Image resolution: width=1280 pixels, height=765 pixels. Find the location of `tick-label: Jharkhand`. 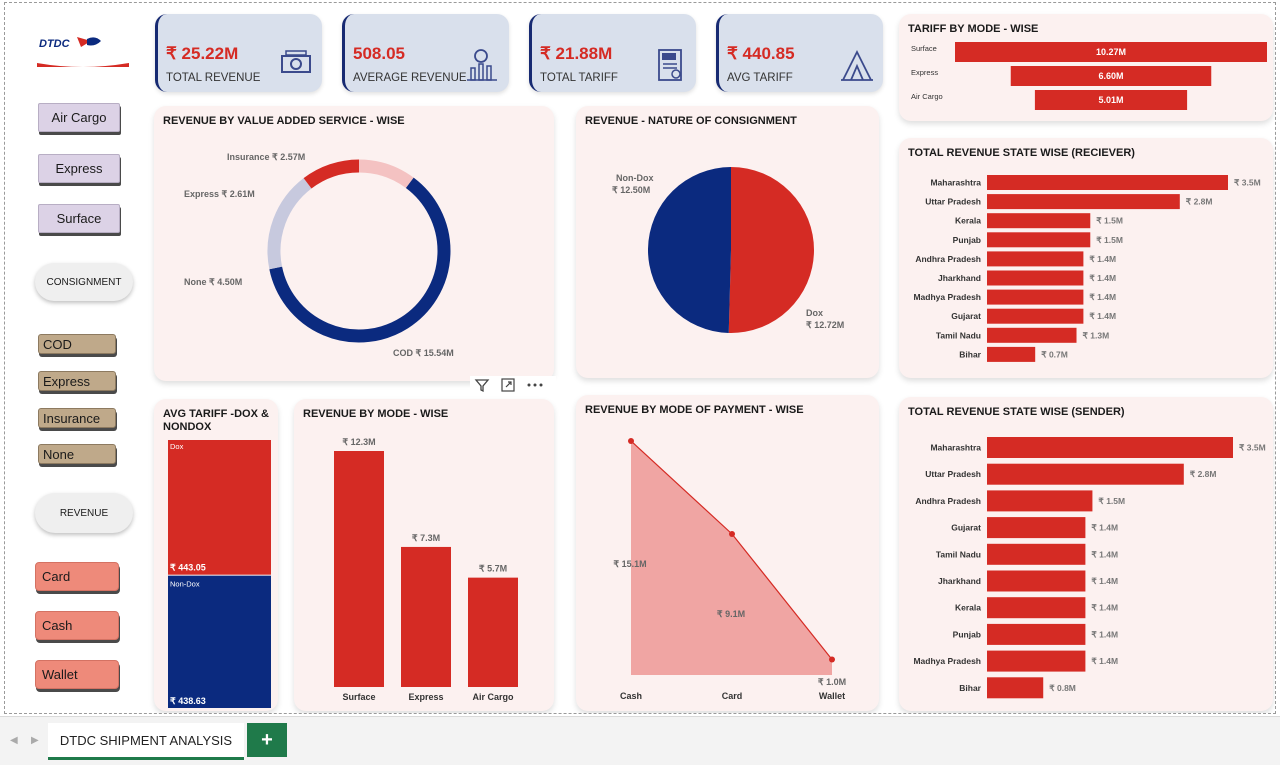

tick-label: Jharkhand is located at coordinates (959, 581).